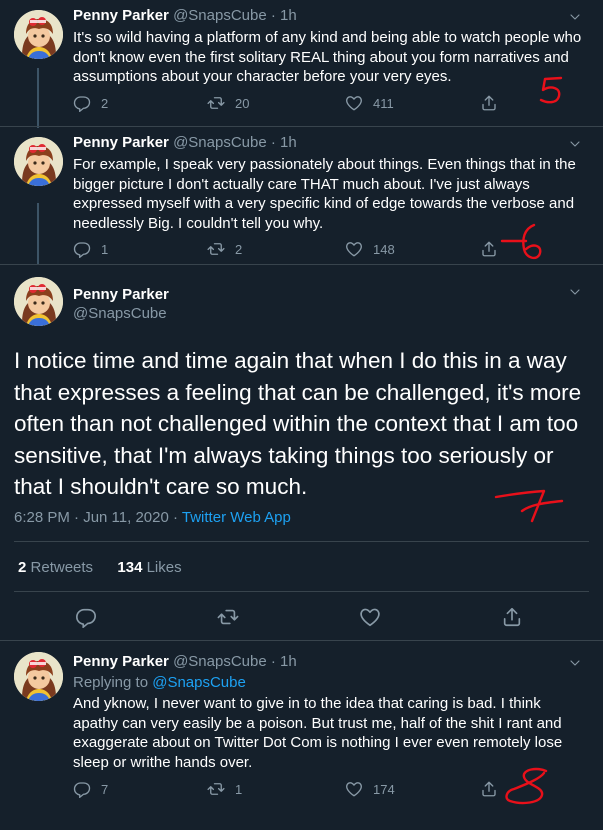  What do you see at coordinates (98, 517) in the screenshot?
I see `tweet-timestamp: 6:28 PM · Jun 11, 2020 ·` at bounding box center [98, 517].